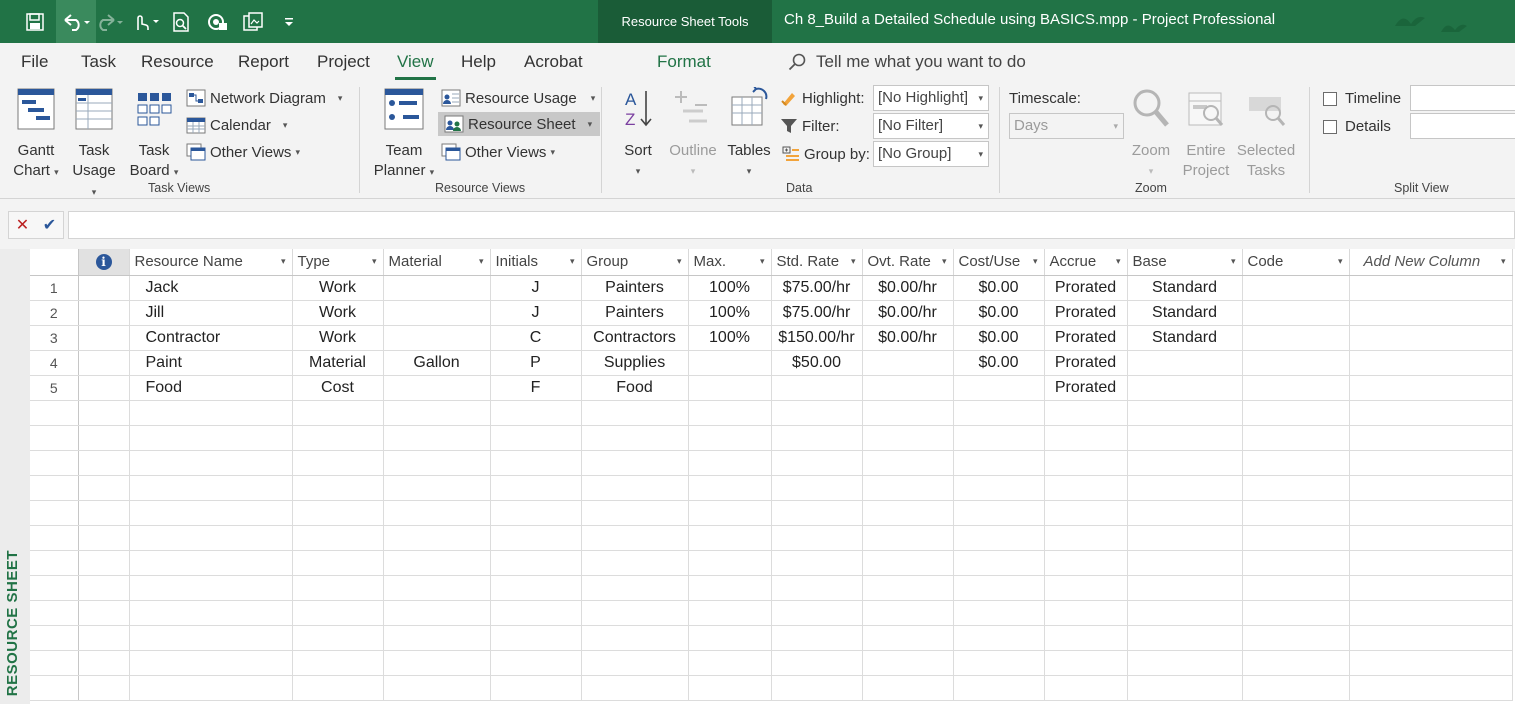 Image resolution: width=1515 pixels, height=704 pixels. I want to click on cell-type: Material, so click(338, 363).